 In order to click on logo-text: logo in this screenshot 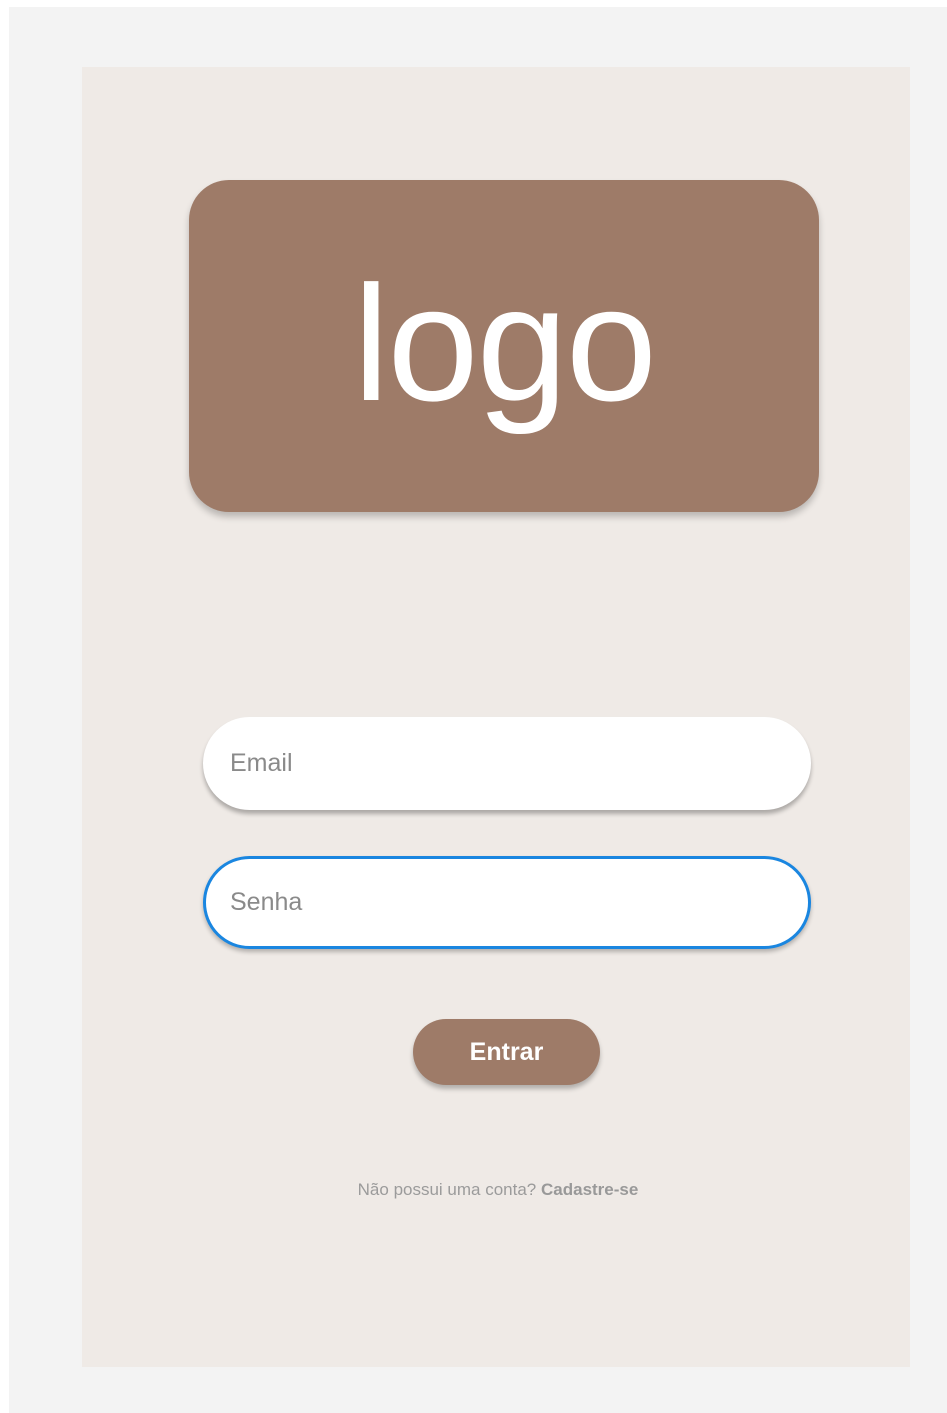, I will do `click(504, 343)`.